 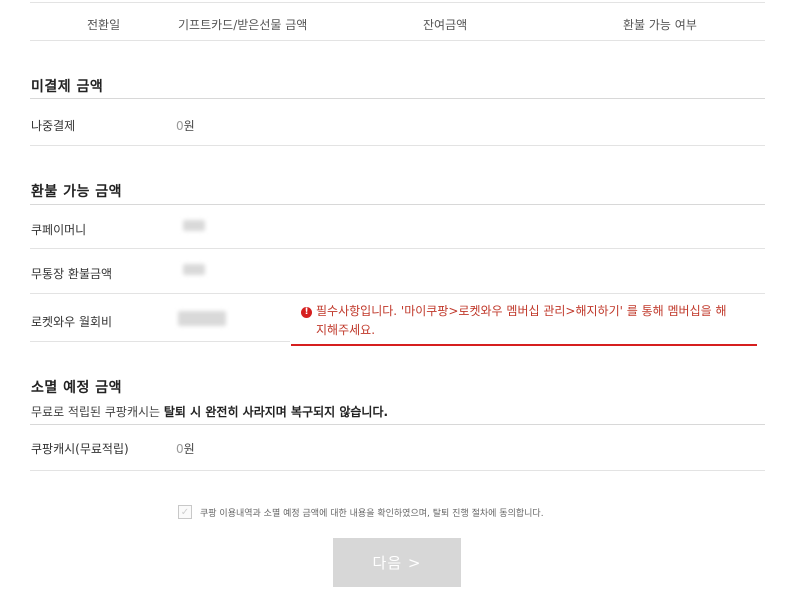 I want to click on coupang-cash-label: 쿠팡캐시(무료적립), so click(x=80, y=449).